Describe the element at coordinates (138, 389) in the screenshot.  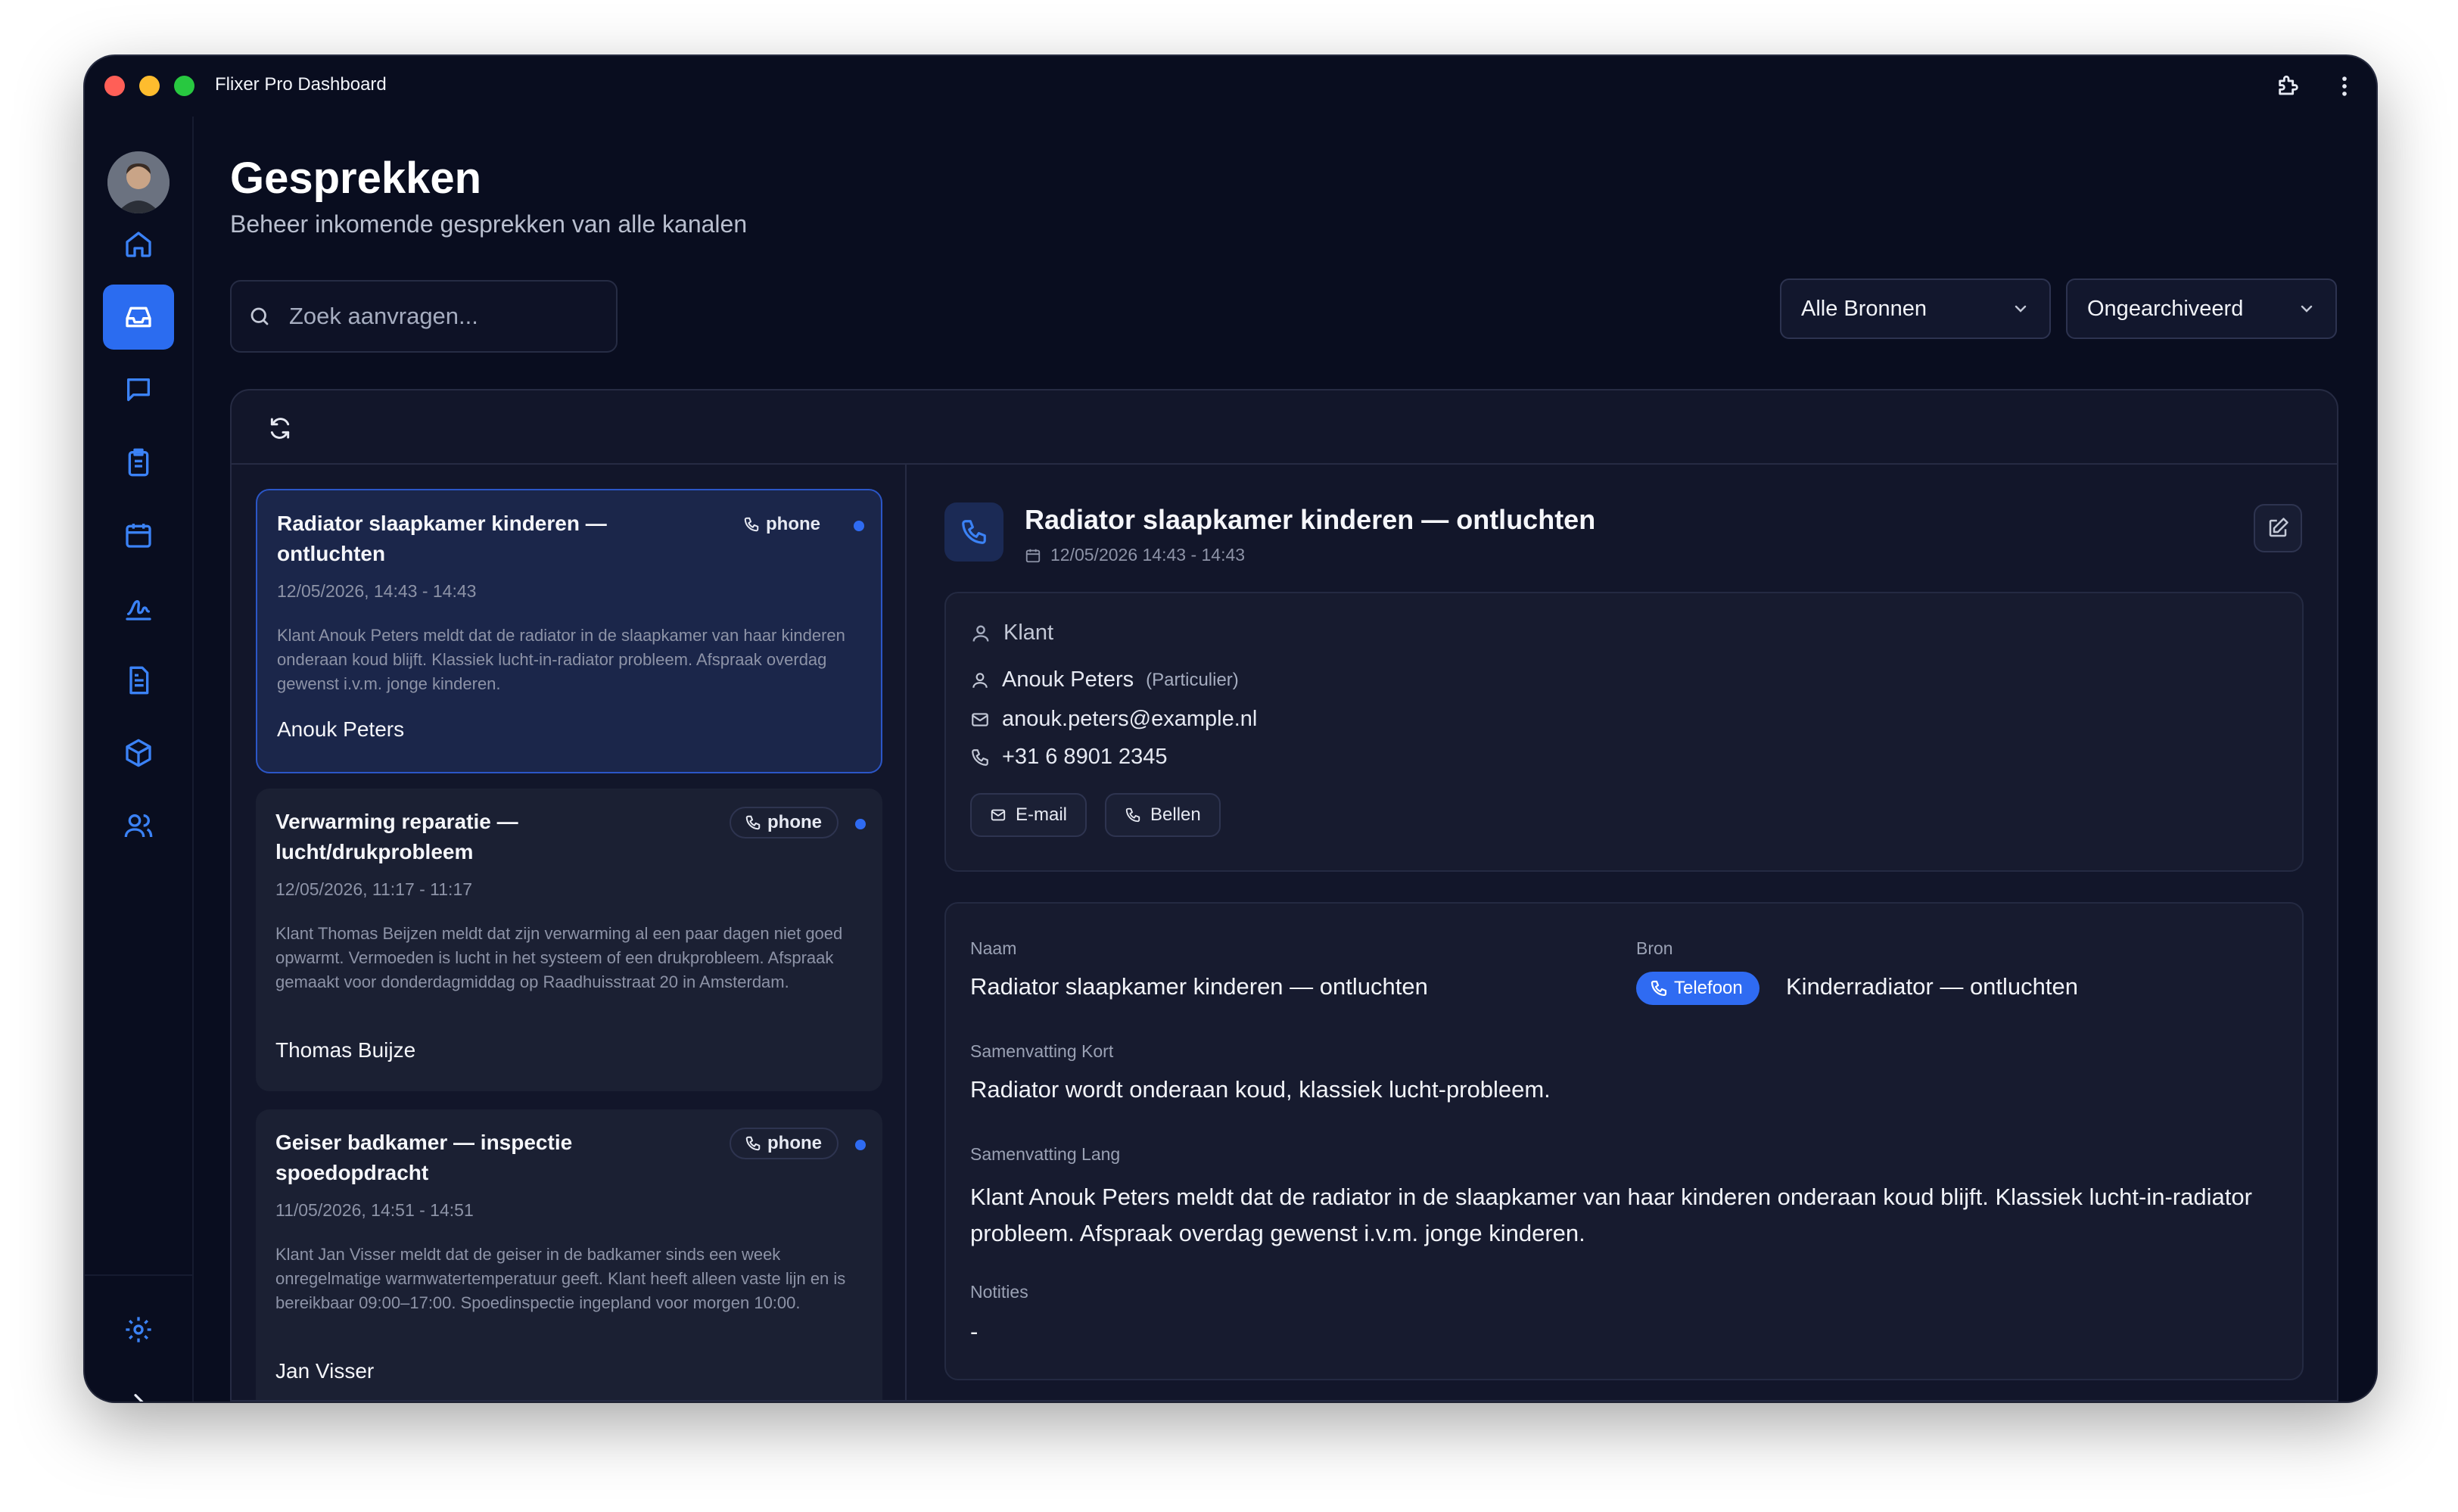
I see `sidebar-item-chat` at that location.